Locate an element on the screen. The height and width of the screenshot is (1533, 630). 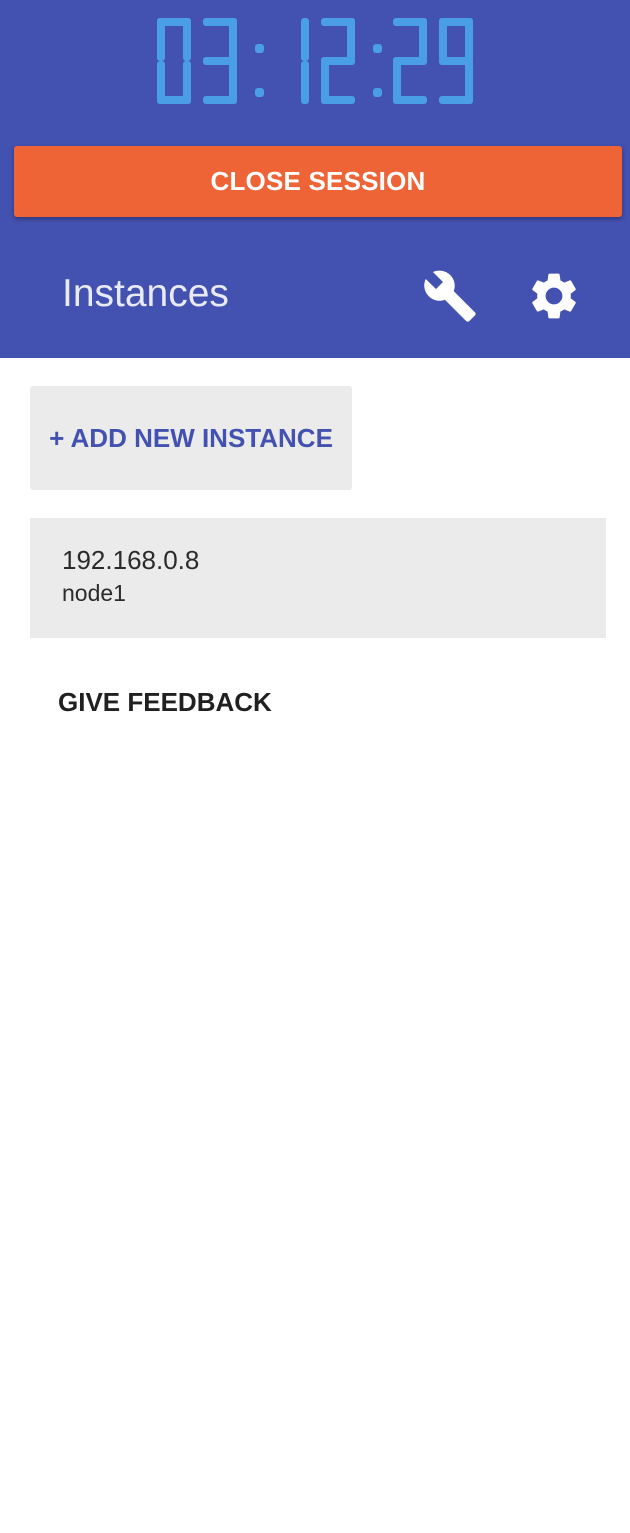
gear-icon is located at coordinates (554, 296).